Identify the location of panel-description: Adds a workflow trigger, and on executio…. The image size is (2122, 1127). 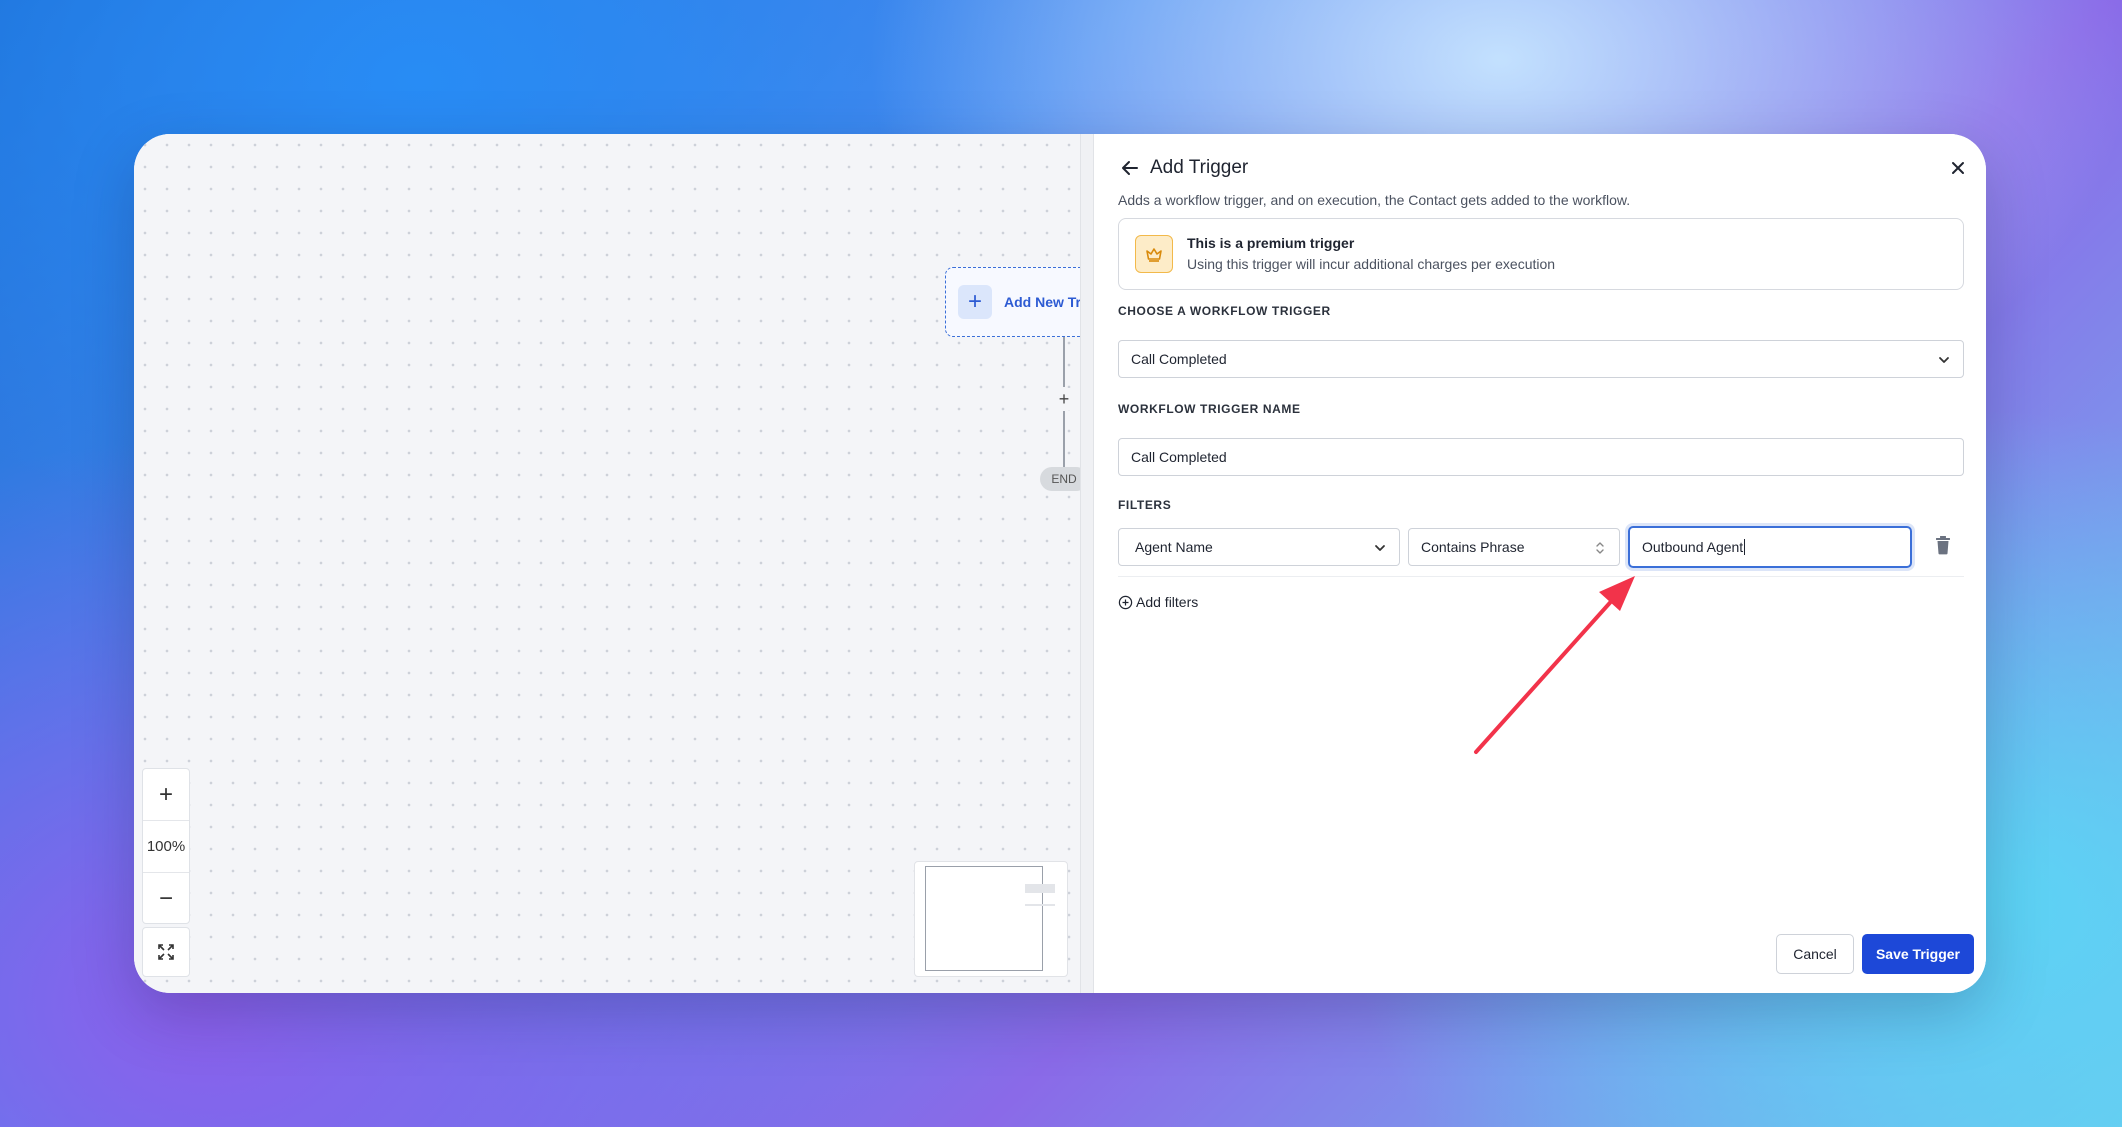
(1374, 200).